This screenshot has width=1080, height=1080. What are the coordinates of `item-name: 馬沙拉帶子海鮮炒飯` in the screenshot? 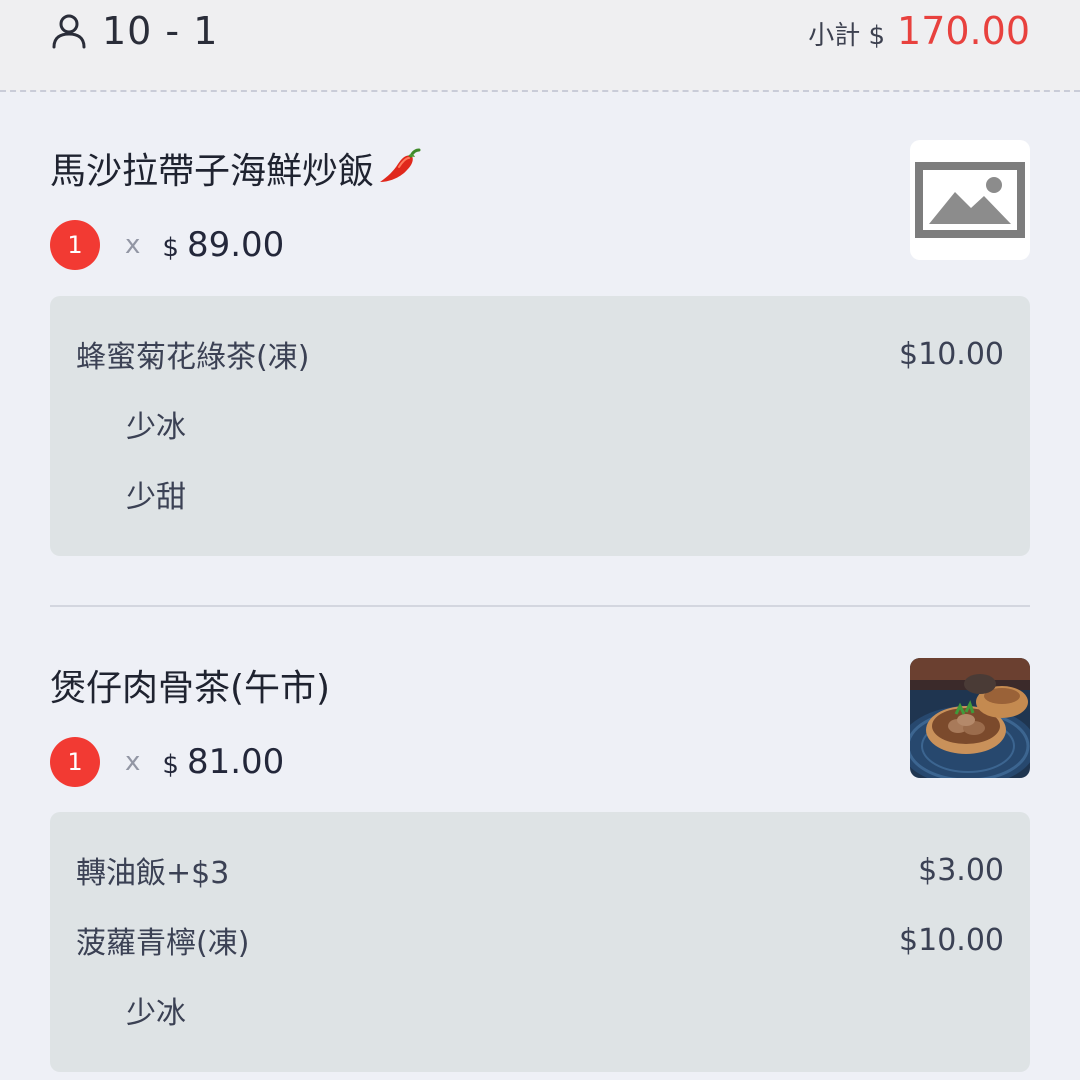 It's located at (237, 168).